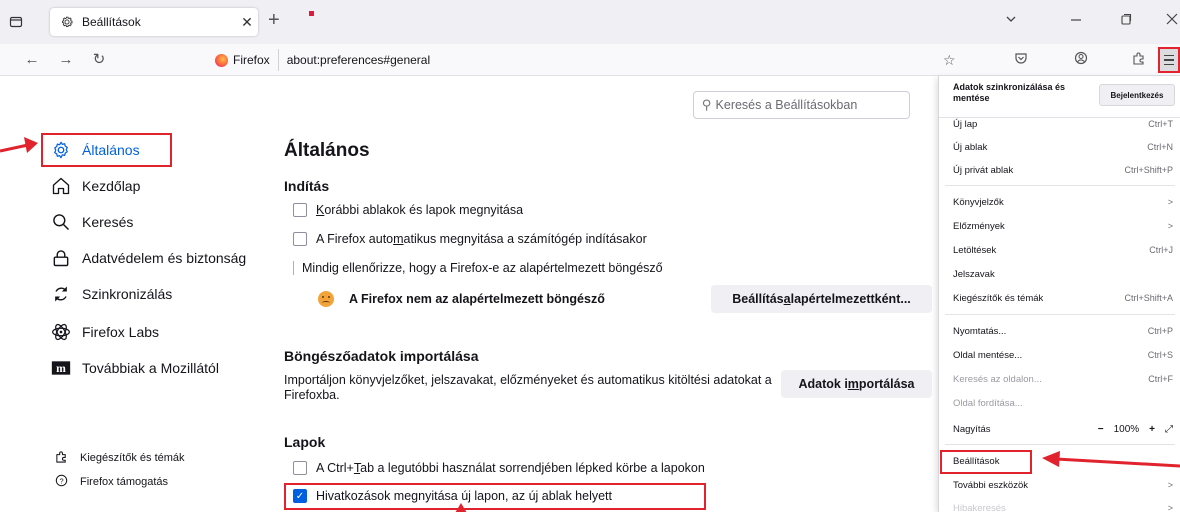 Image resolution: width=1180 pixels, height=512 pixels. I want to click on home-icon, so click(61, 186).